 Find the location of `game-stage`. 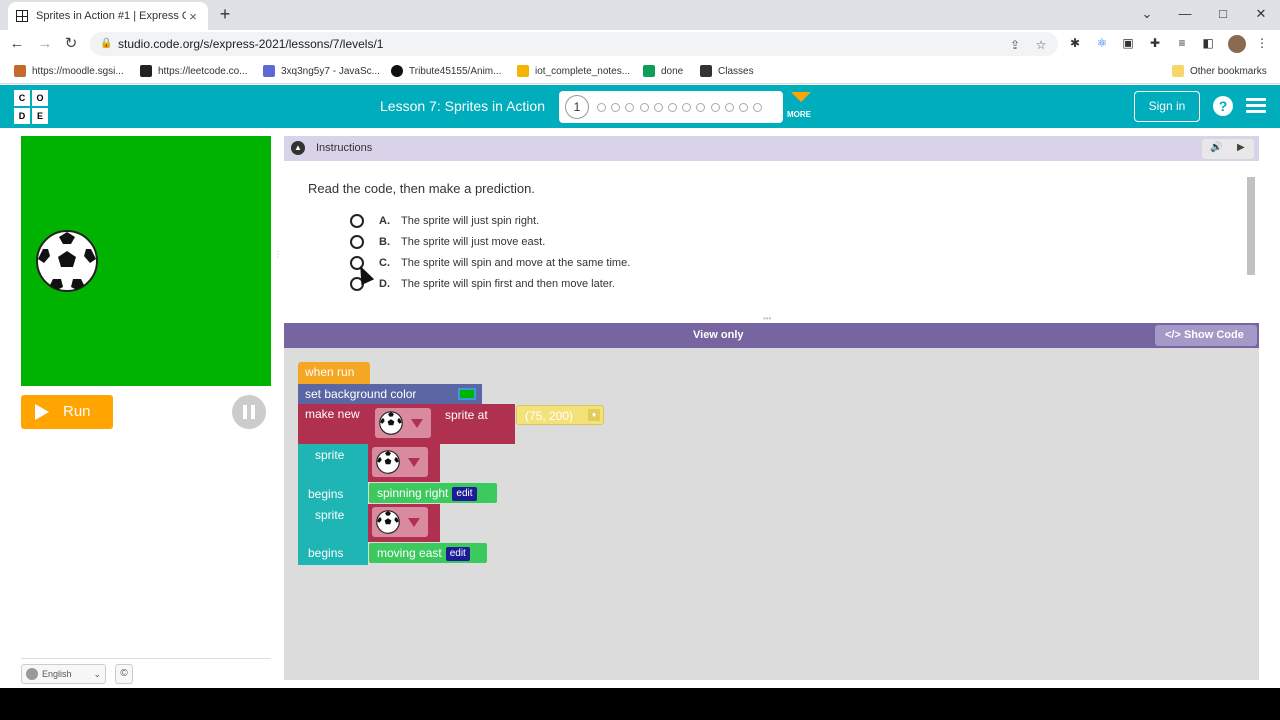

game-stage is located at coordinates (146, 261).